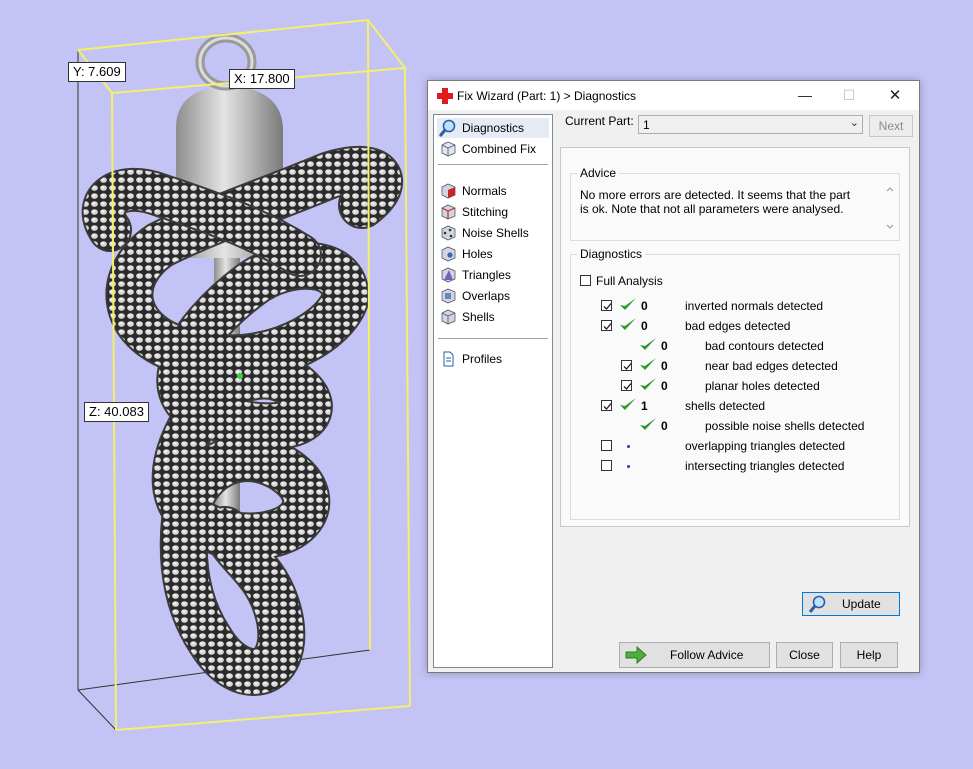 Image resolution: width=973 pixels, height=769 pixels. Describe the element at coordinates (478, 317) in the screenshot. I see `nav-label: Shells` at that location.